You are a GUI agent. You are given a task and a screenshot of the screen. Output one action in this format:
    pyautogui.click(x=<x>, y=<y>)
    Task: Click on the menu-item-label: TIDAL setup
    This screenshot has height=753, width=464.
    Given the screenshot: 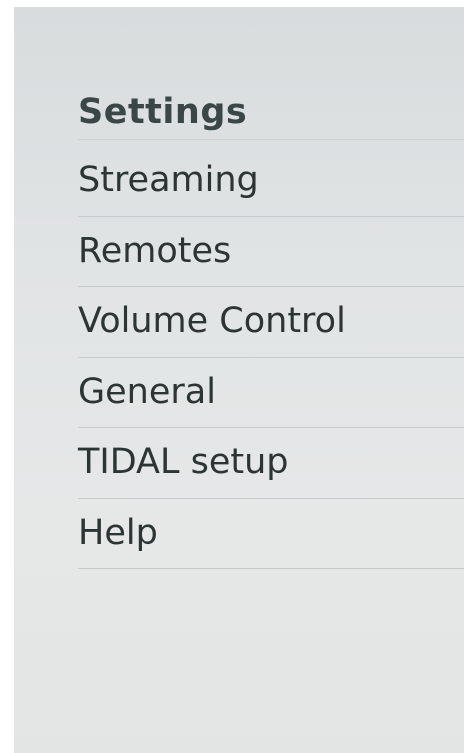 What is the action you would take?
    pyautogui.click(x=183, y=462)
    